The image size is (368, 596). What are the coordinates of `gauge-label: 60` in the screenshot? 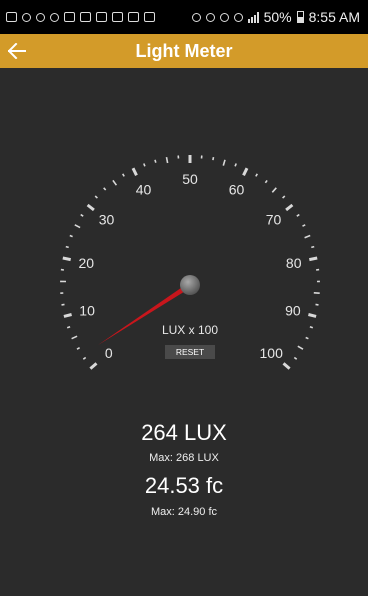 It's located at (237, 190).